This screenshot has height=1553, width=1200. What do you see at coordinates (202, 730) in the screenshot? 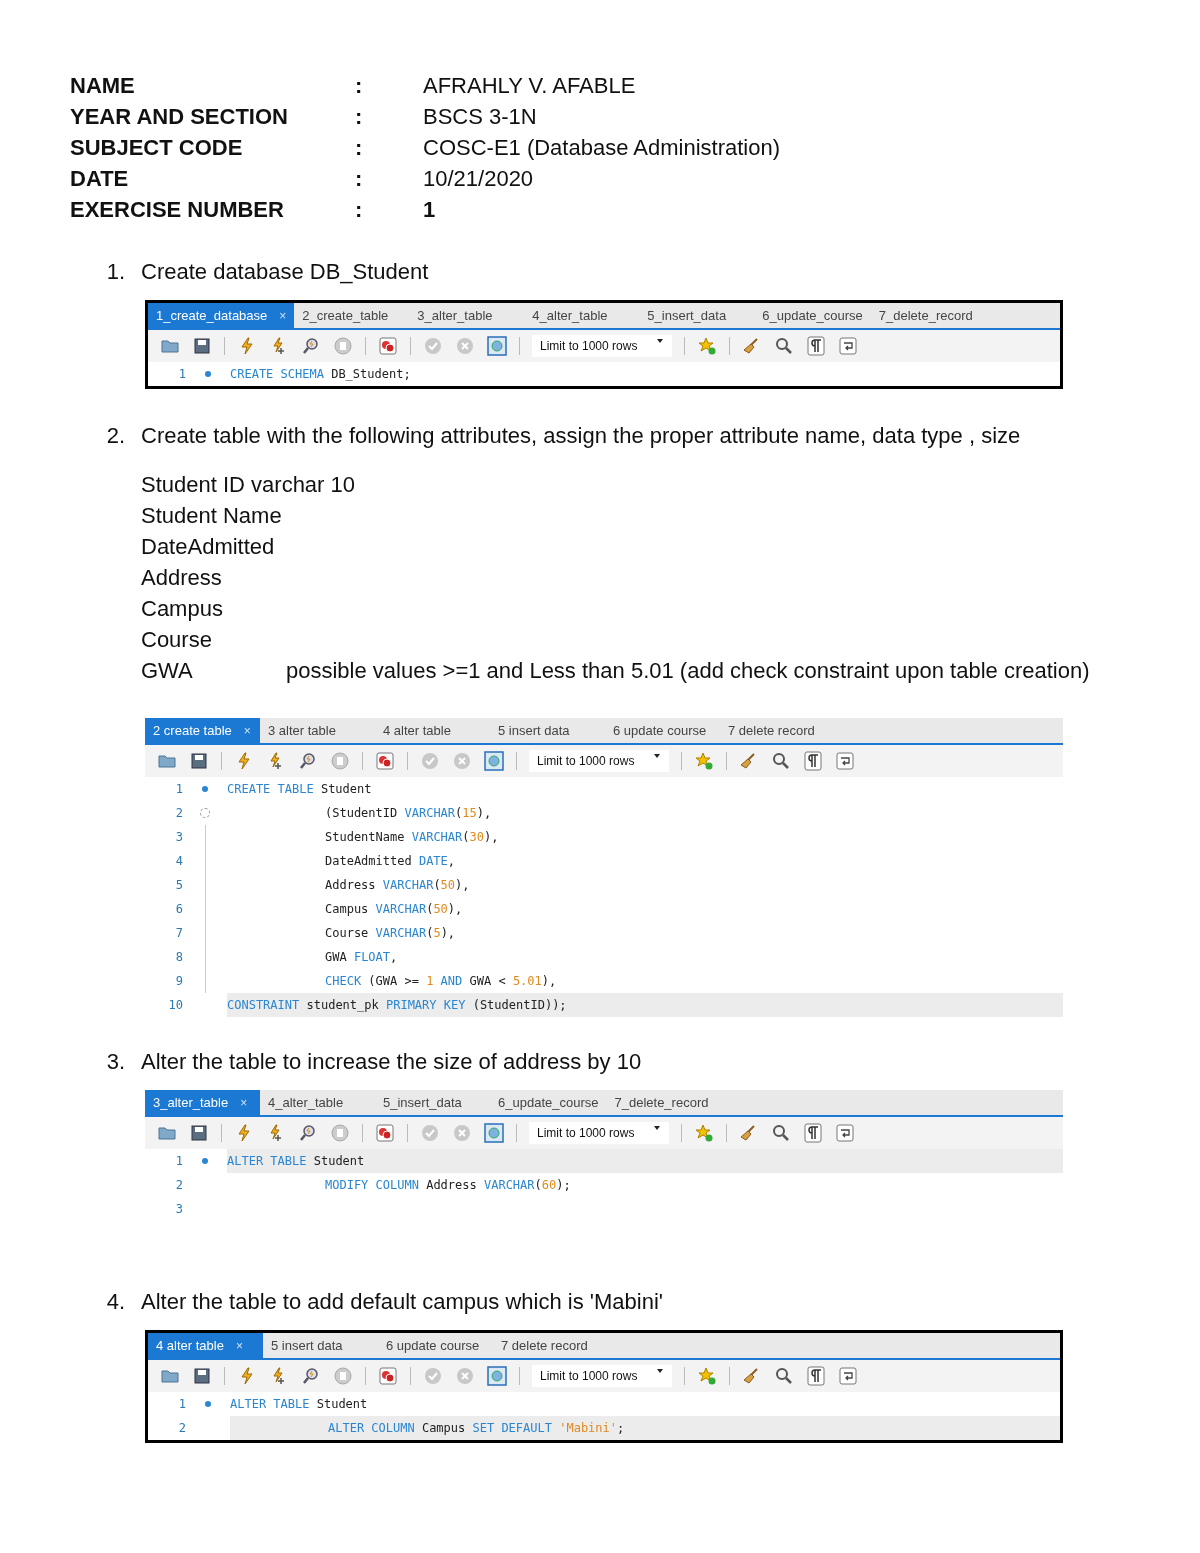
I see `editor-tab: 2 create table ×` at bounding box center [202, 730].